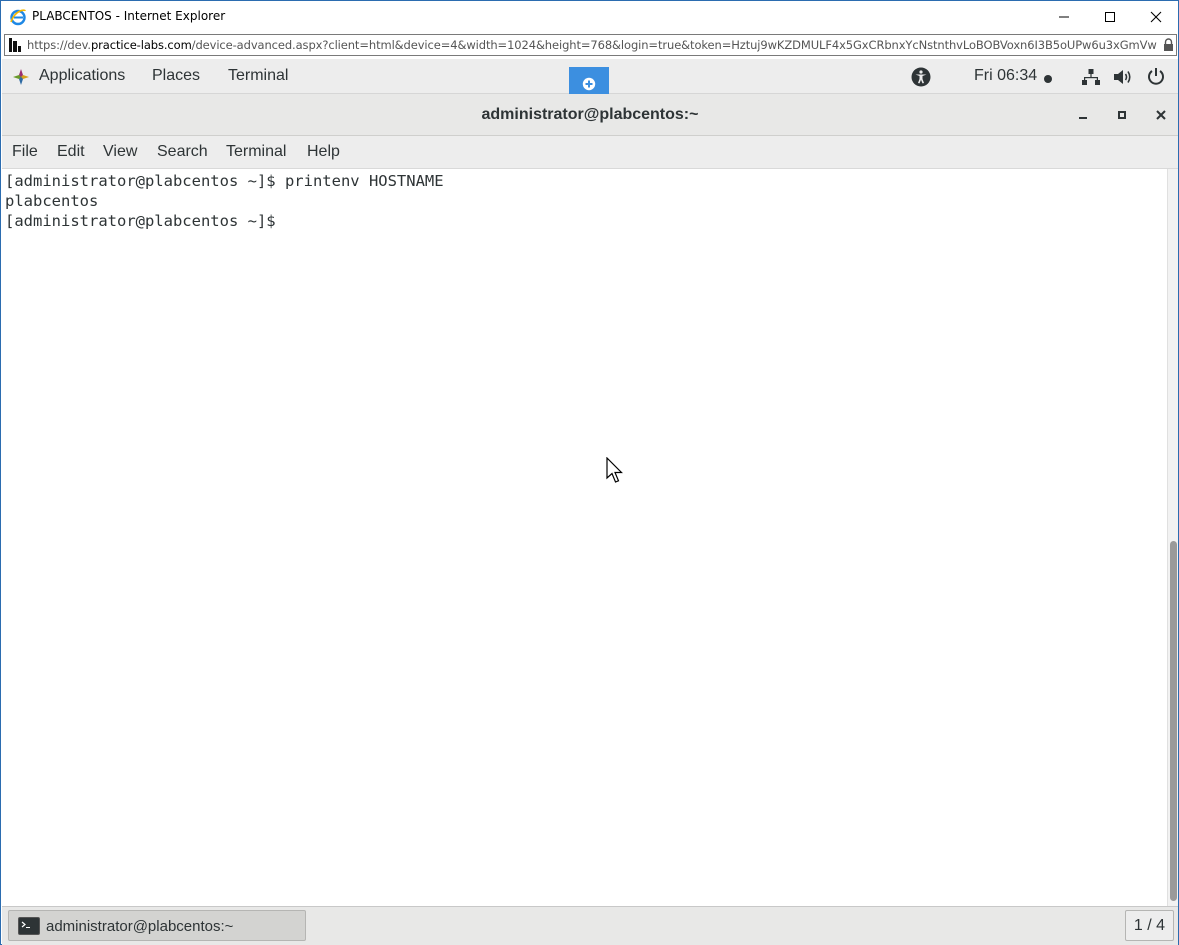 The image size is (1179, 945). I want to click on terminal-scrollbar, so click(1172, 537).